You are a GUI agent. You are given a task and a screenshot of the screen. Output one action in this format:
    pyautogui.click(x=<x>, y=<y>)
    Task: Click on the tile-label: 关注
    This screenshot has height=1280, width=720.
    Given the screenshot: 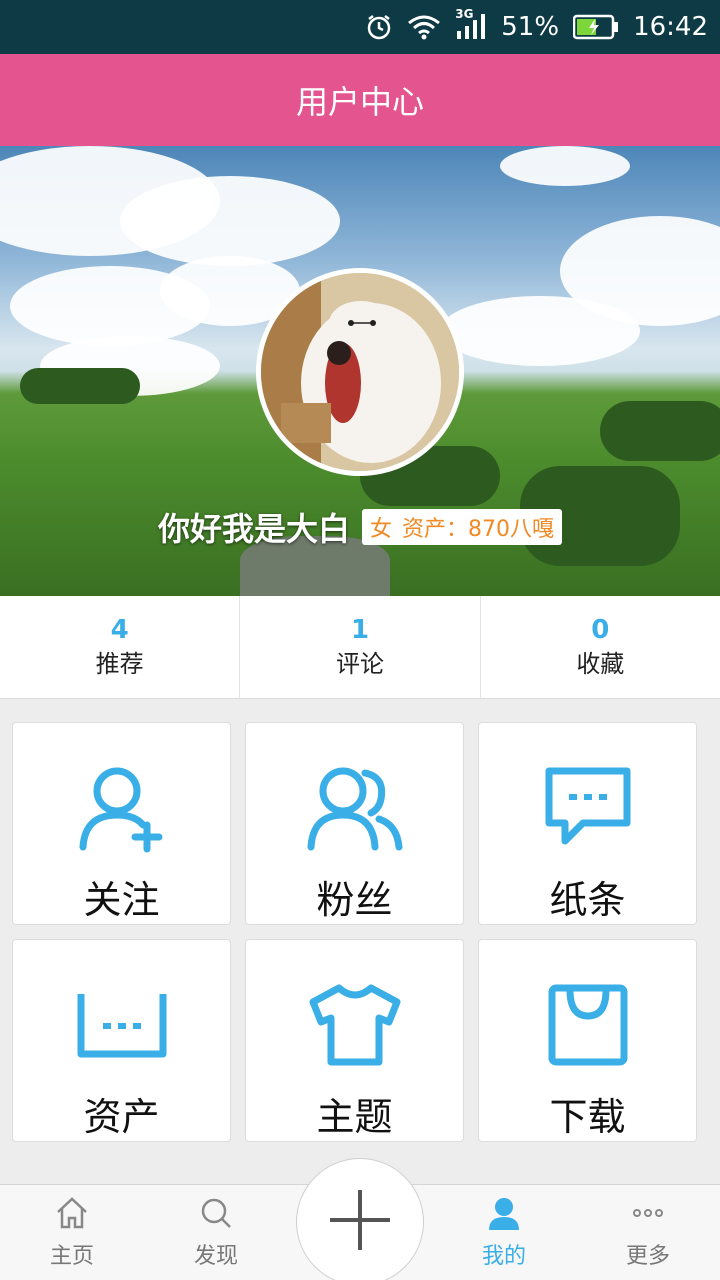 What is the action you would take?
    pyautogui.click(x=121, y=900)
    